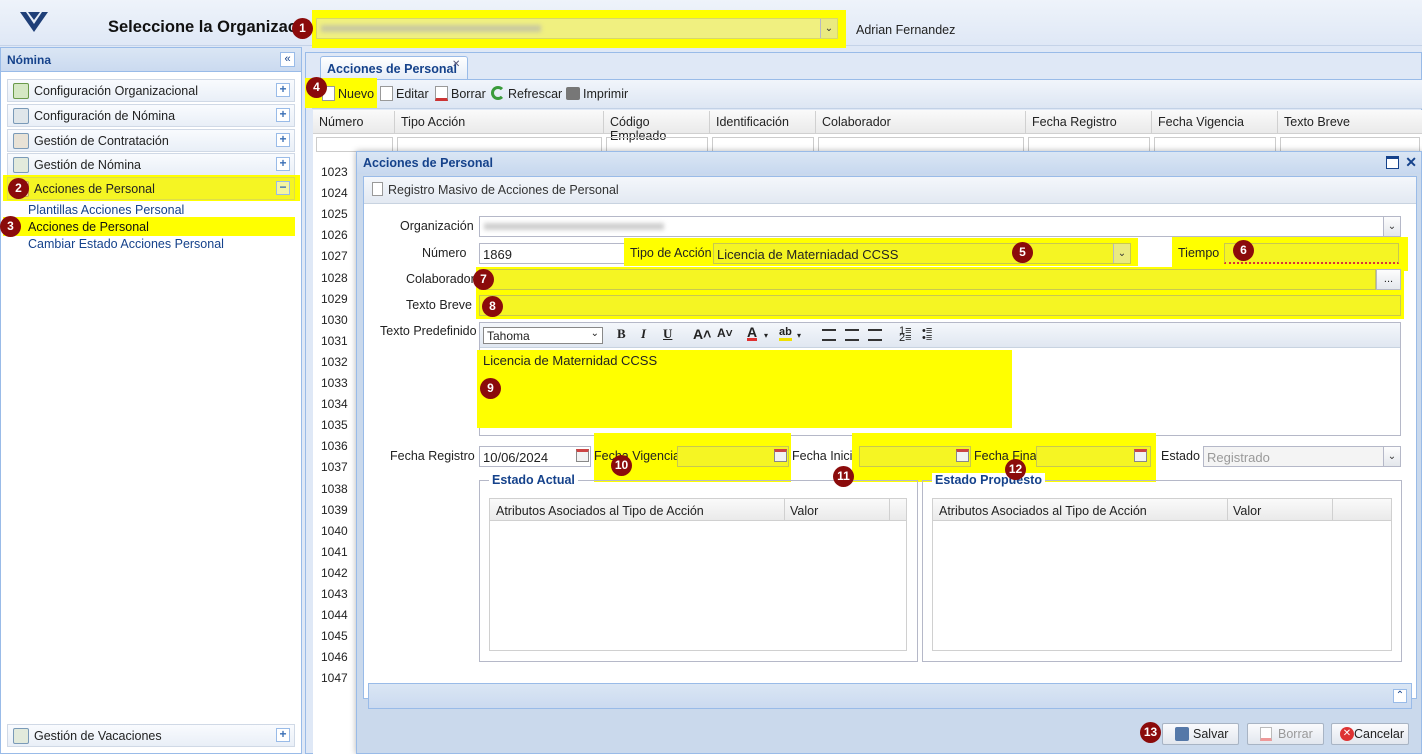 This screenshot has height=754, width=1422. Describe the element at coordinates (667, 334) in the screenshot. I see `underline-icon: U` at that location.